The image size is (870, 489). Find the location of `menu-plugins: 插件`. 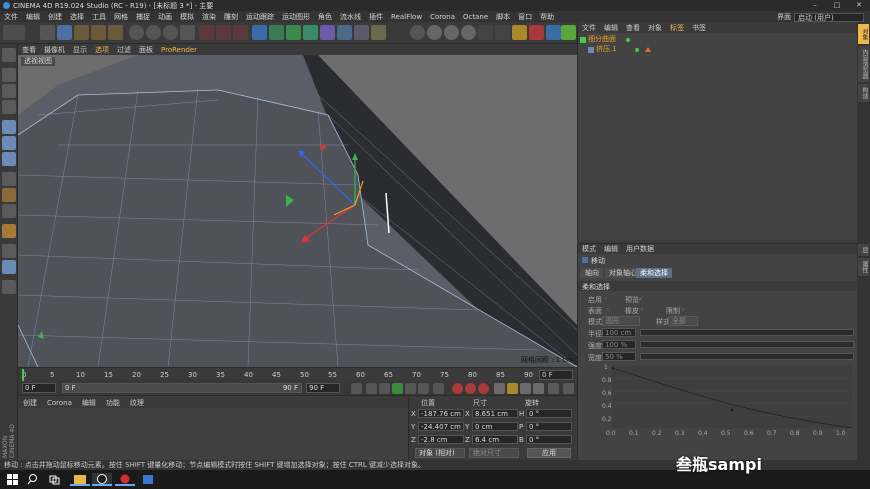

menu-plugins: 插件 is located at coordinates (376, 17).